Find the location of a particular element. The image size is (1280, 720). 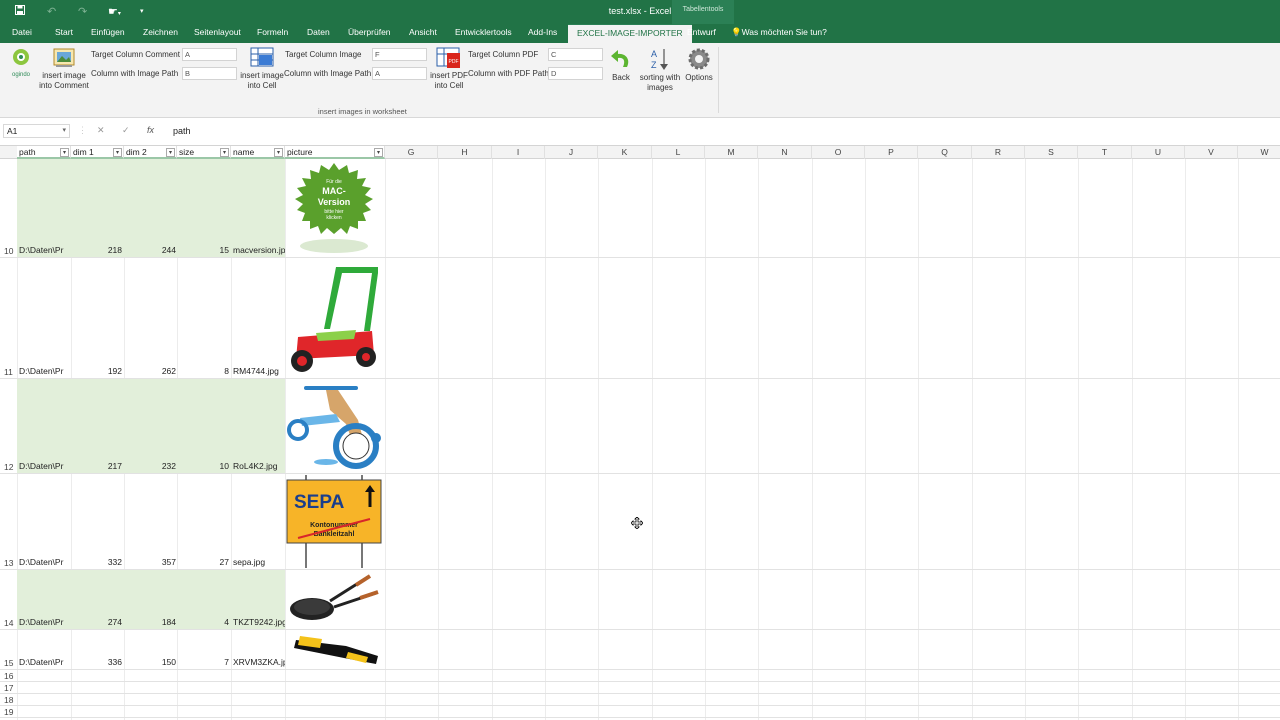

row-number: 11 is located at coordinates (8, 372).